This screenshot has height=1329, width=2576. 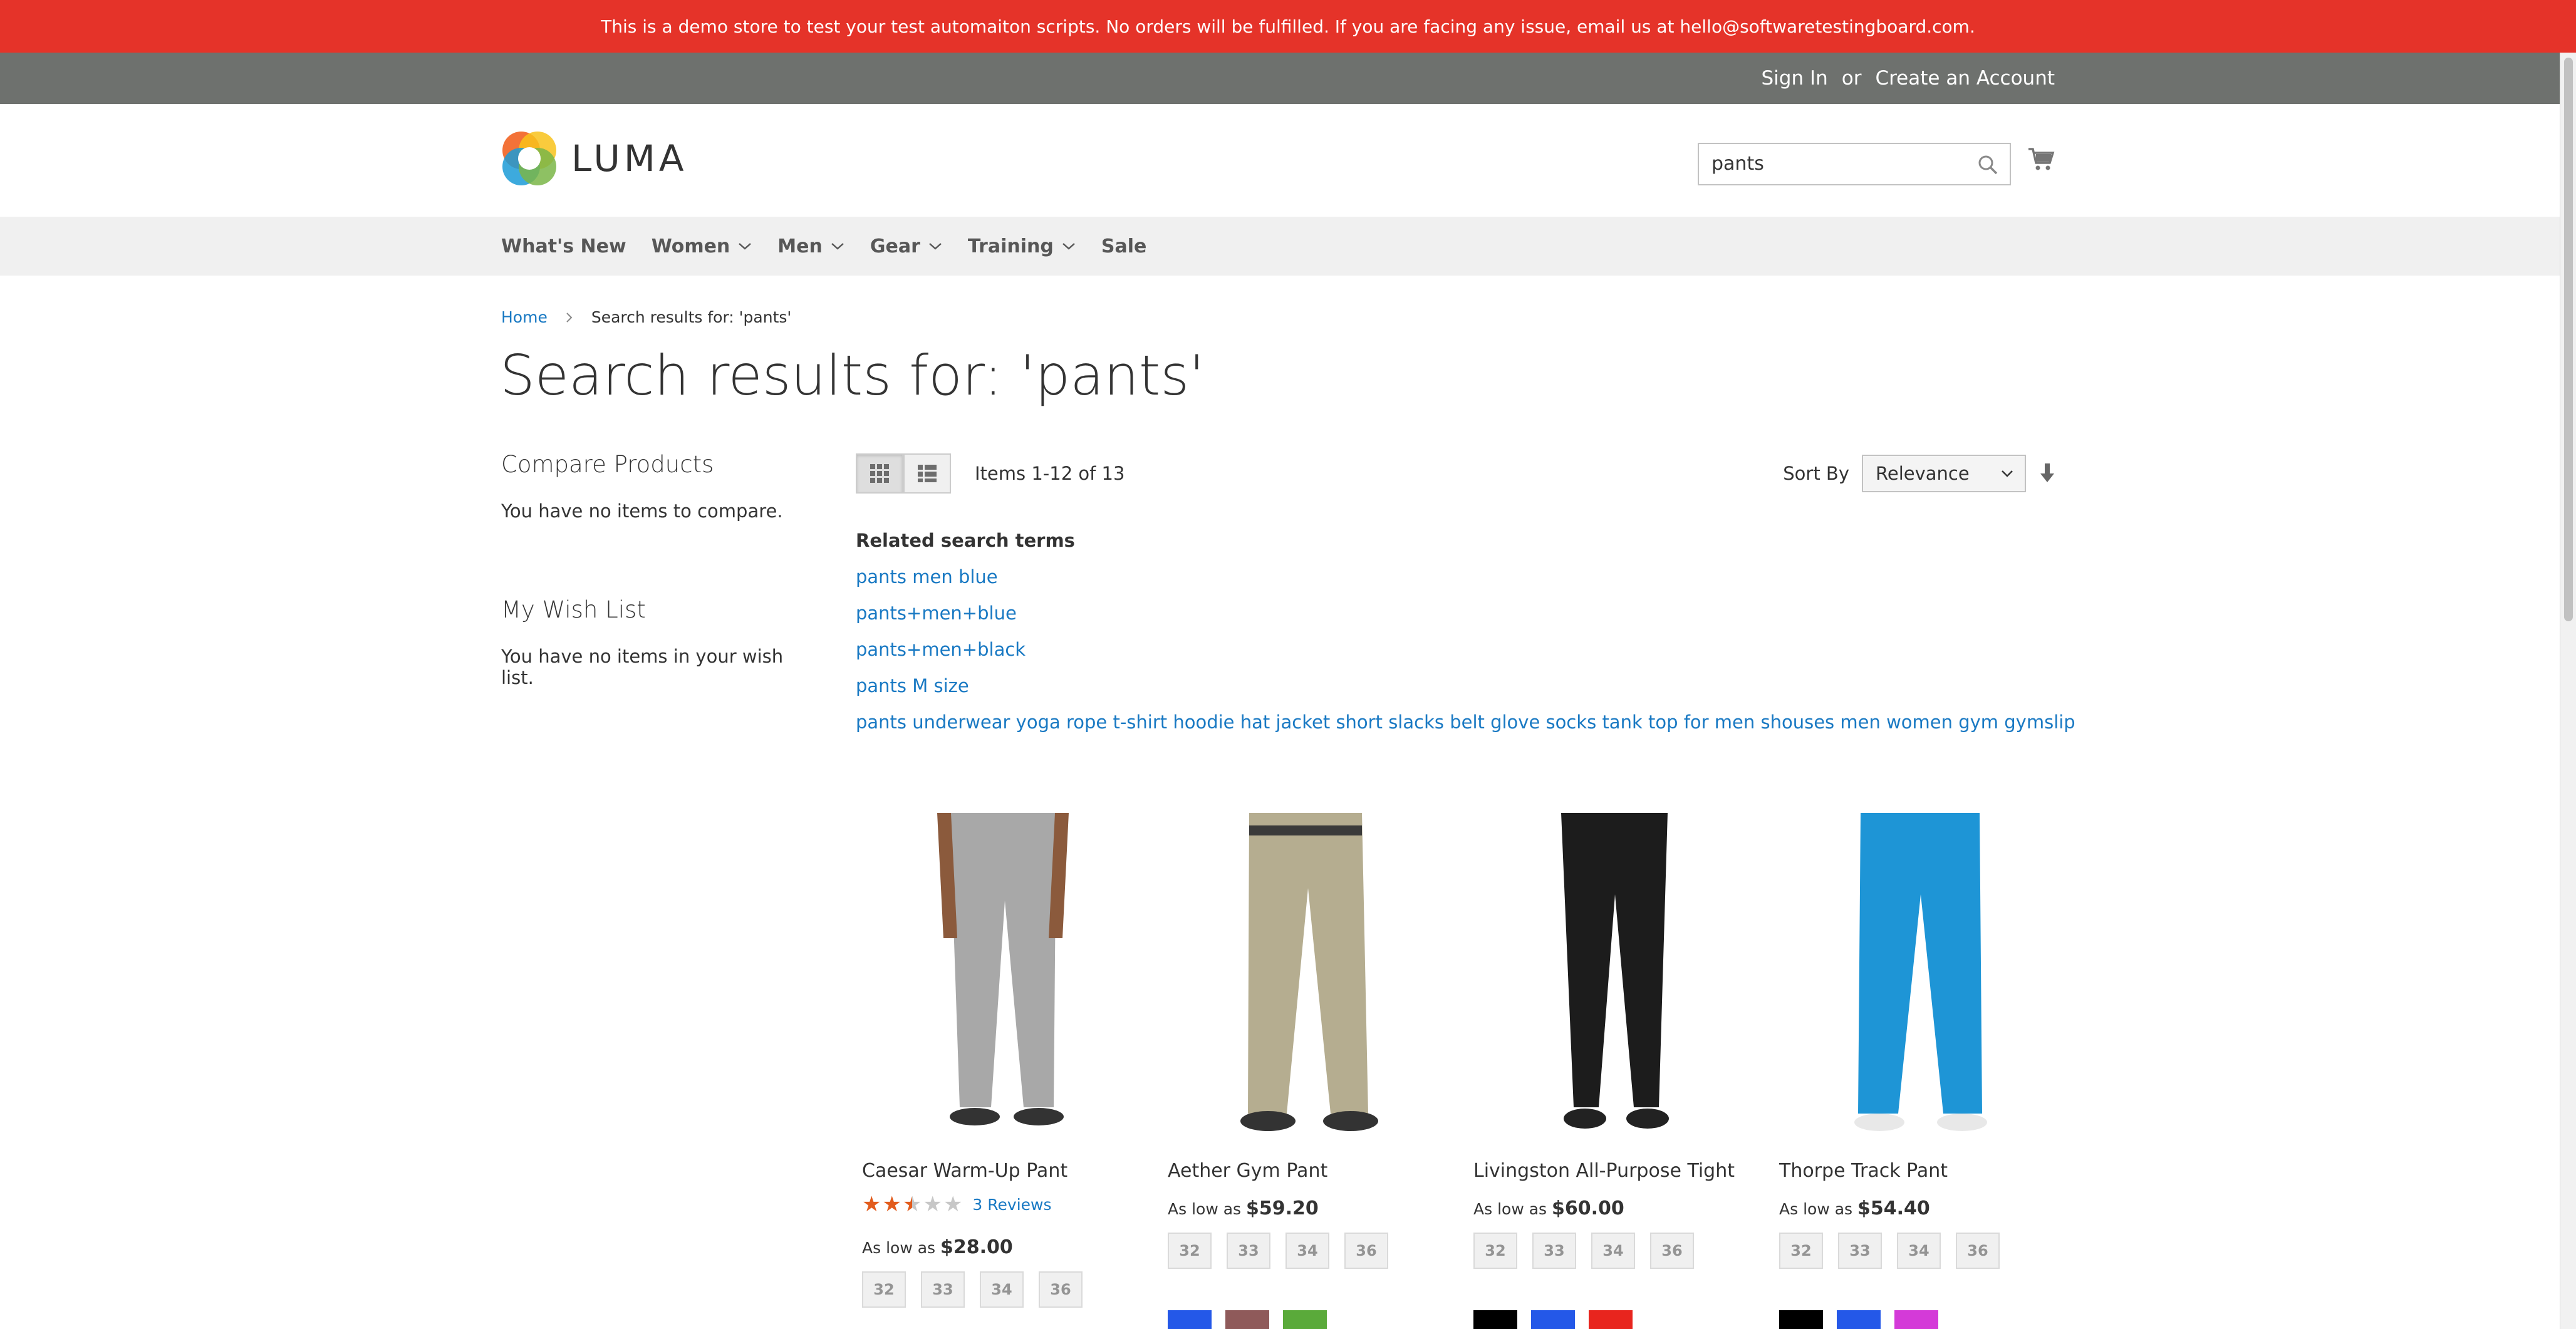 What do you see at coordinates (906, 246) in the screenshot?
I see `nav-item-gear: Gear` at bounding box center [906, 246].